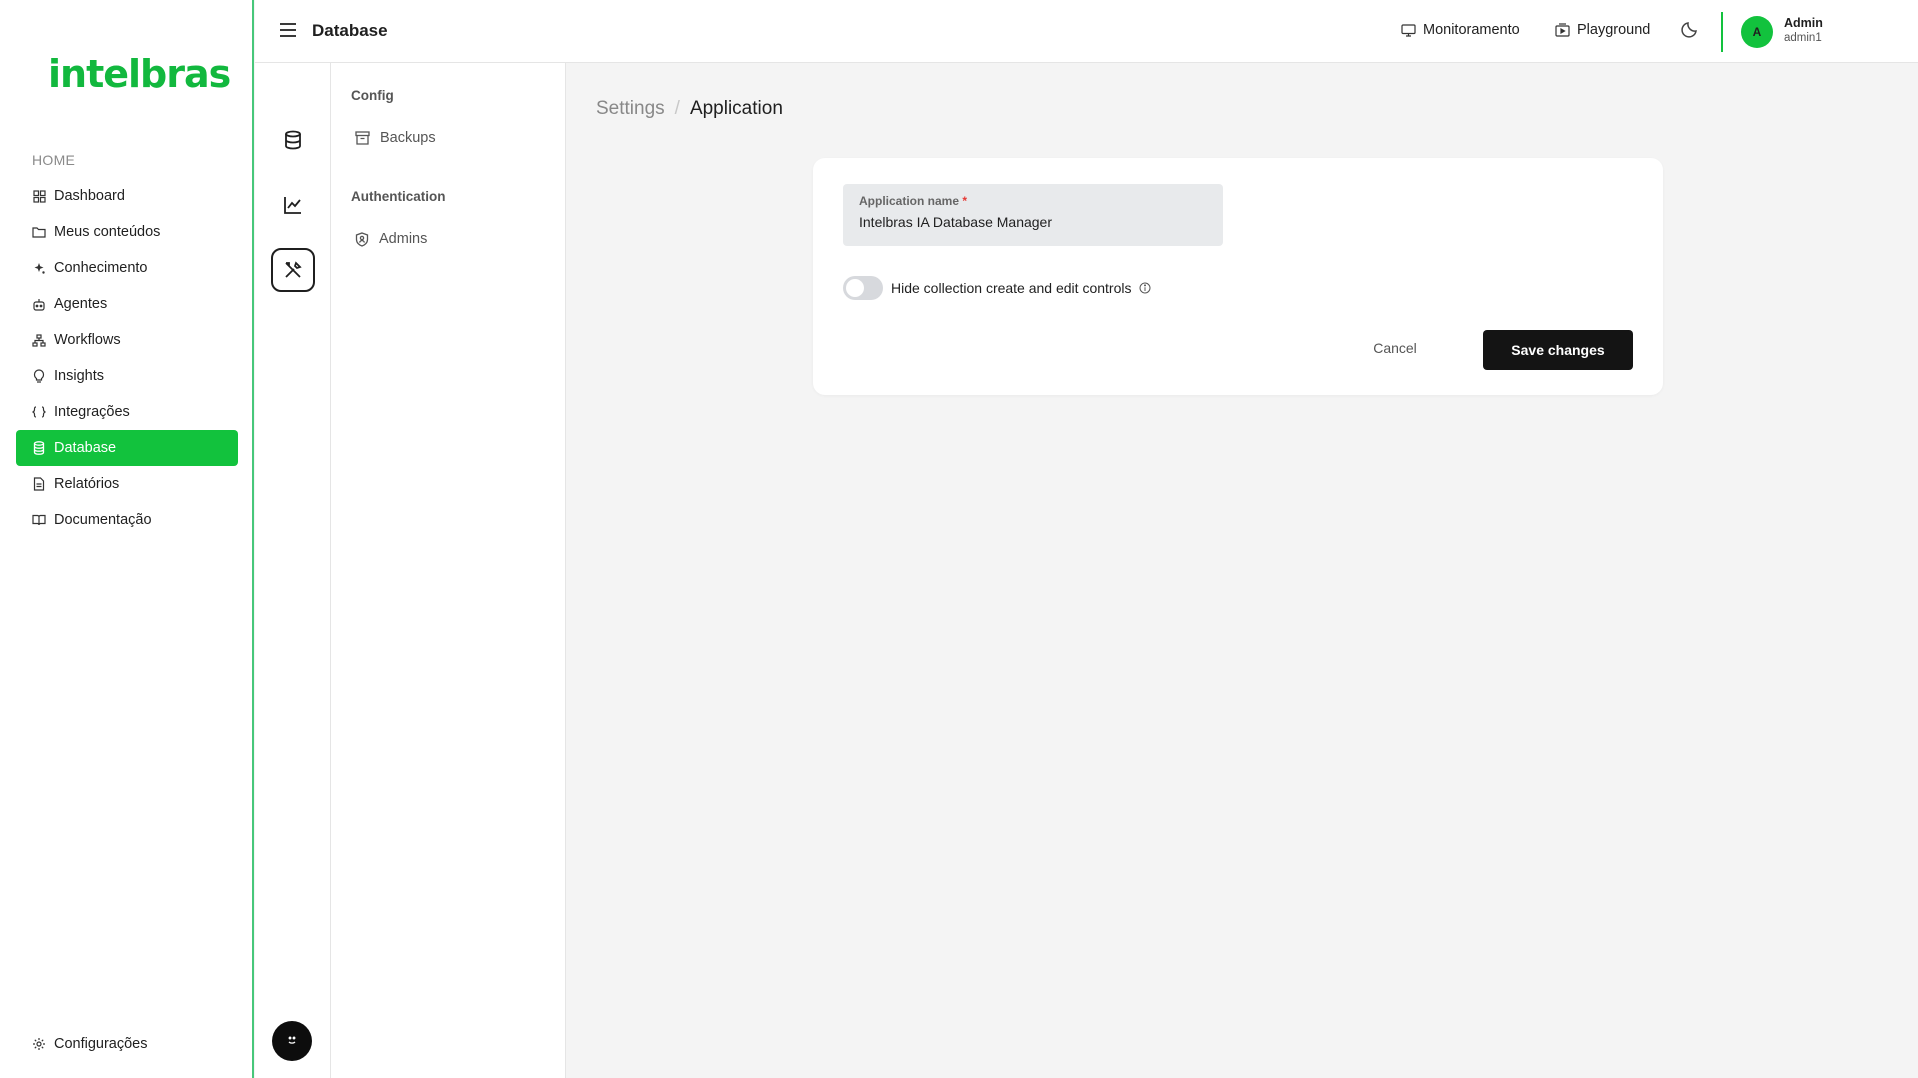  Describe the element at coordinates (127, 448) in the screenshot. I see `sidebar-item-database: Database` at that location.